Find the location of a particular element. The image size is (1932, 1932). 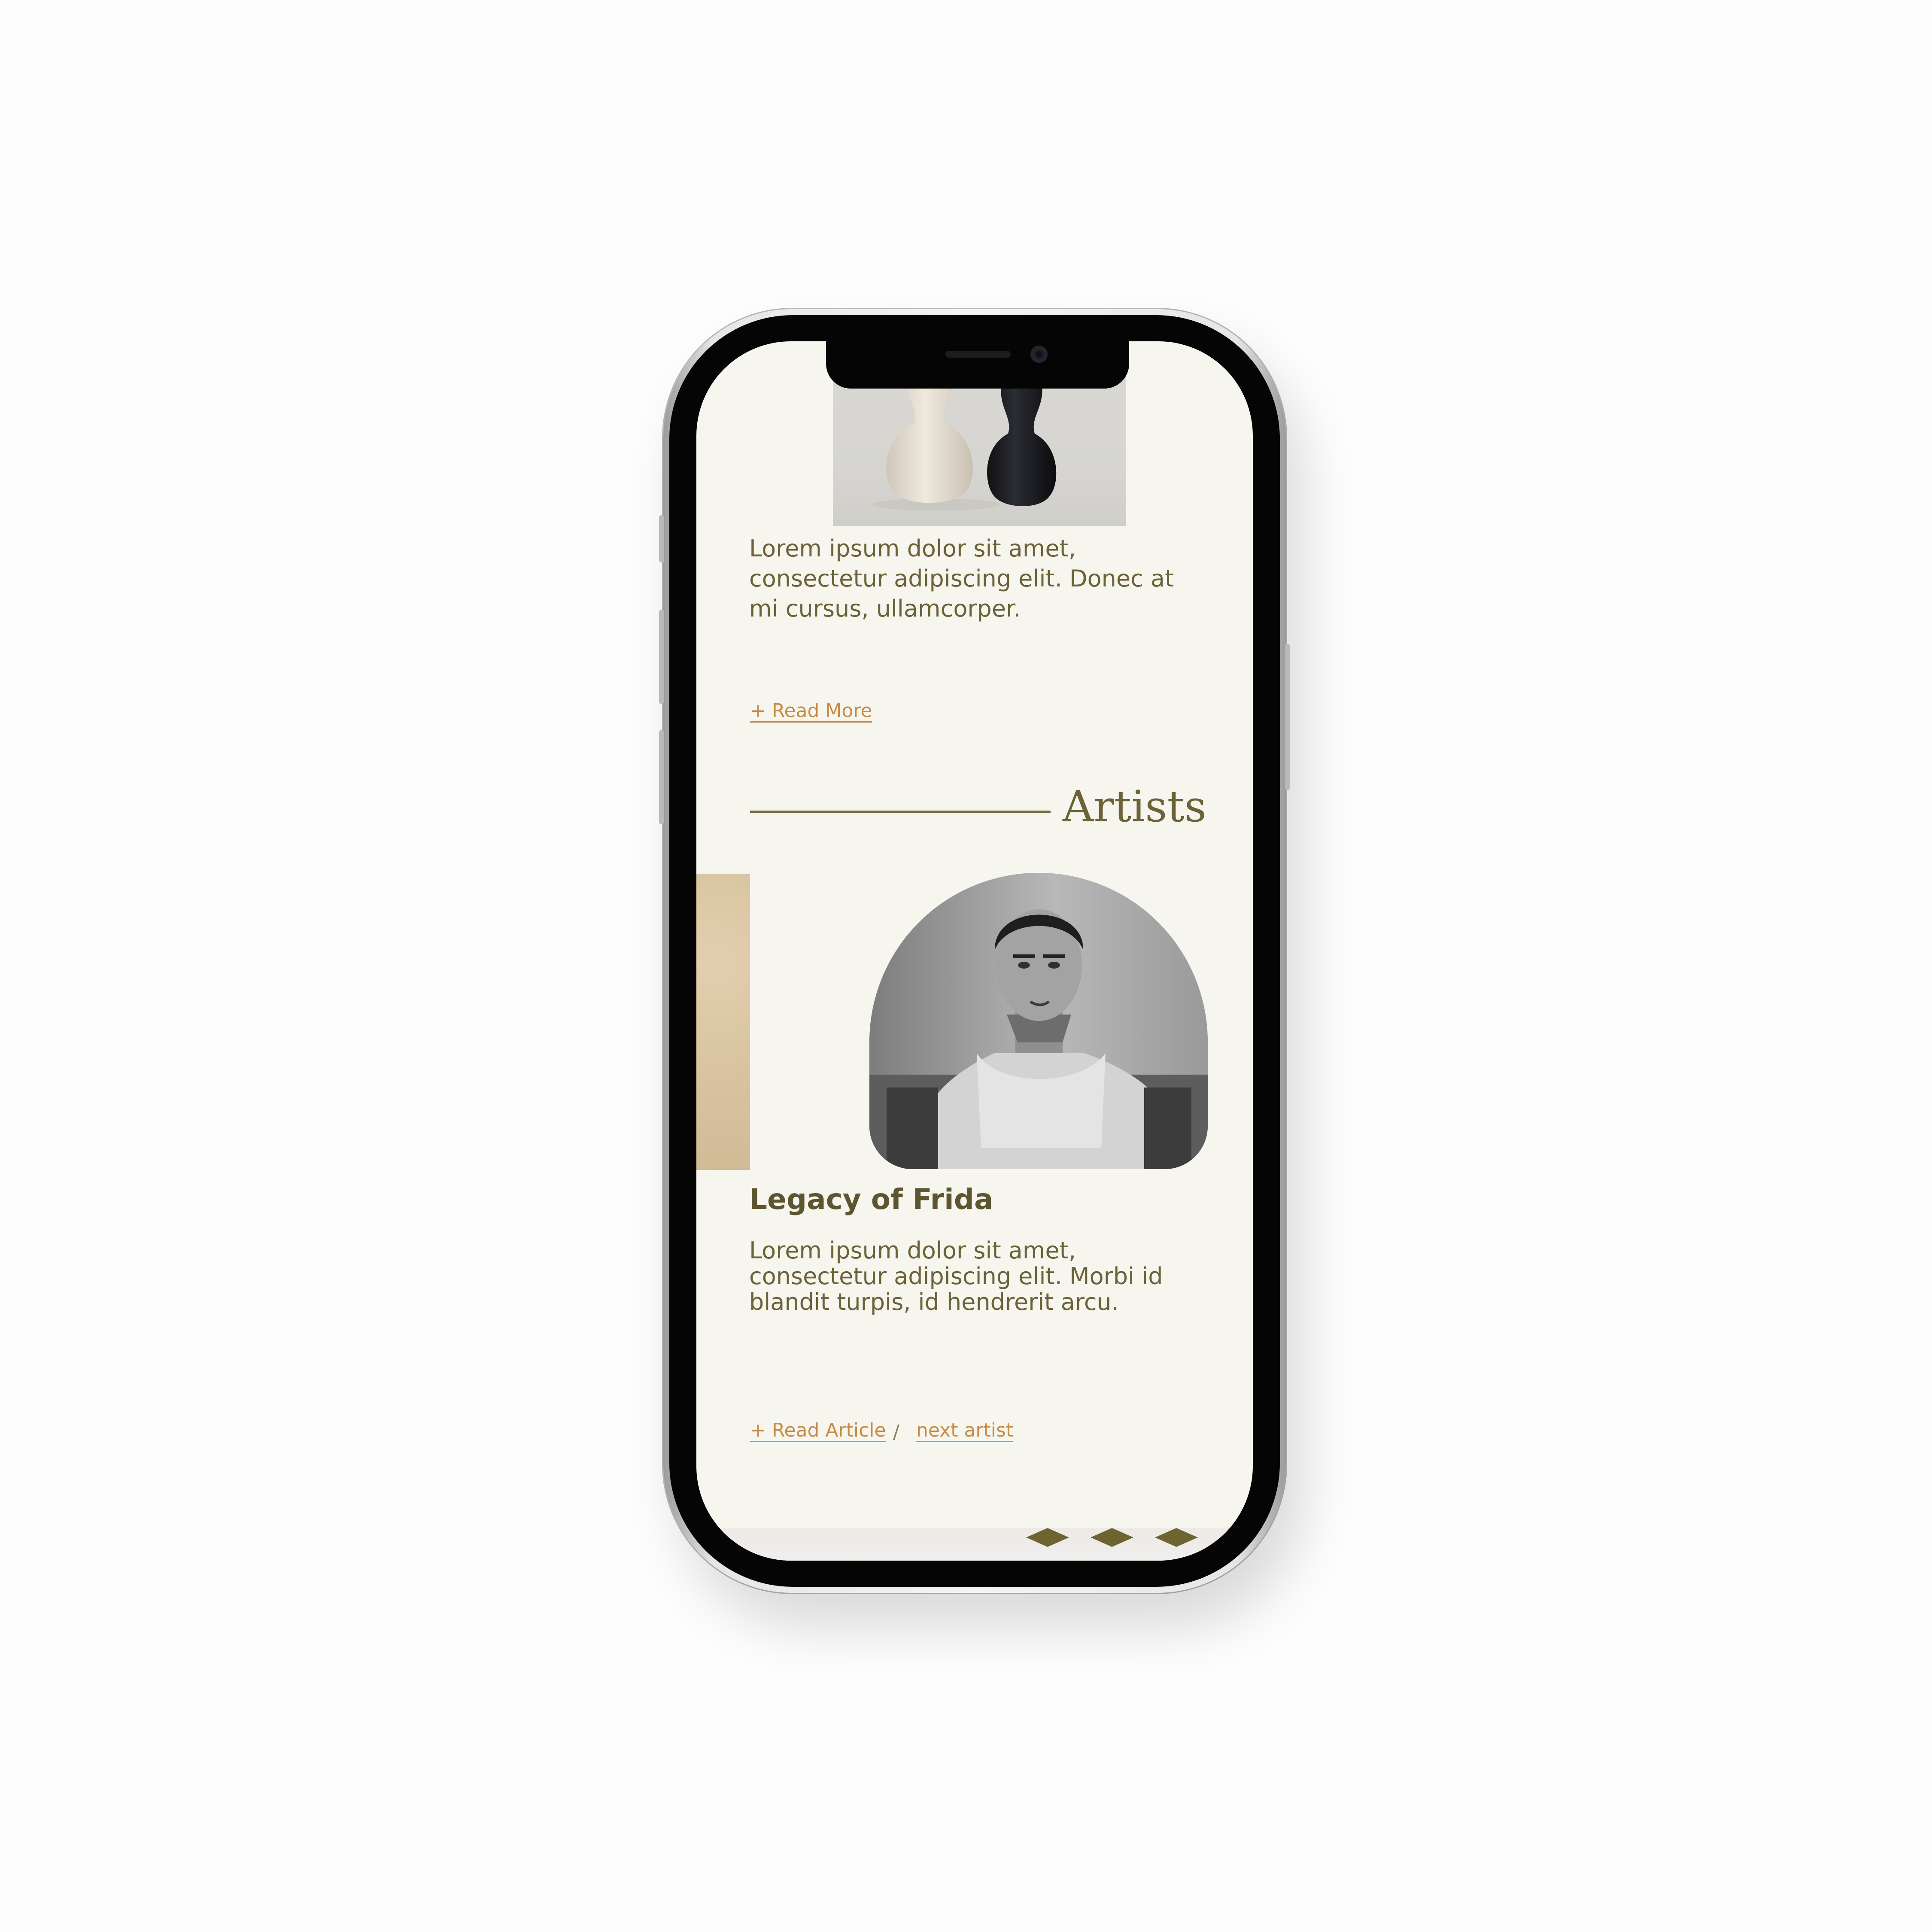

notch is located at coordinates (977, 365).